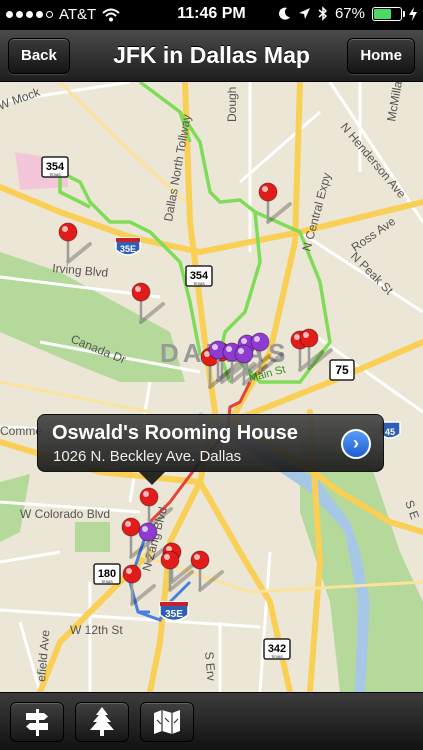  I want to click on route-shield: 75, so click(342, 370).